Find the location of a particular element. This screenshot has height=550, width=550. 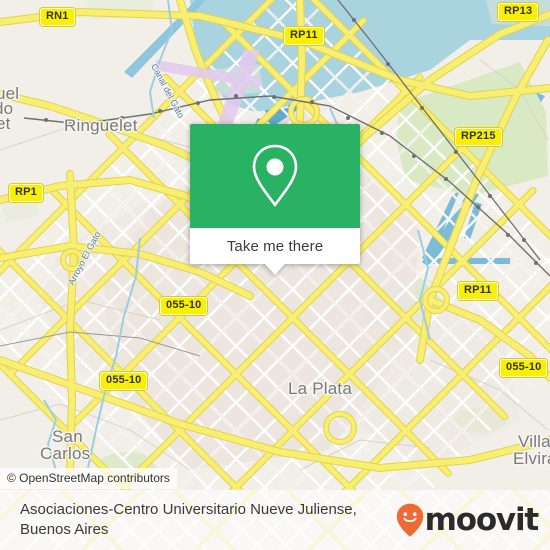

highway-shield-05510-center: 055-10 is located at coordinates (184, 306).